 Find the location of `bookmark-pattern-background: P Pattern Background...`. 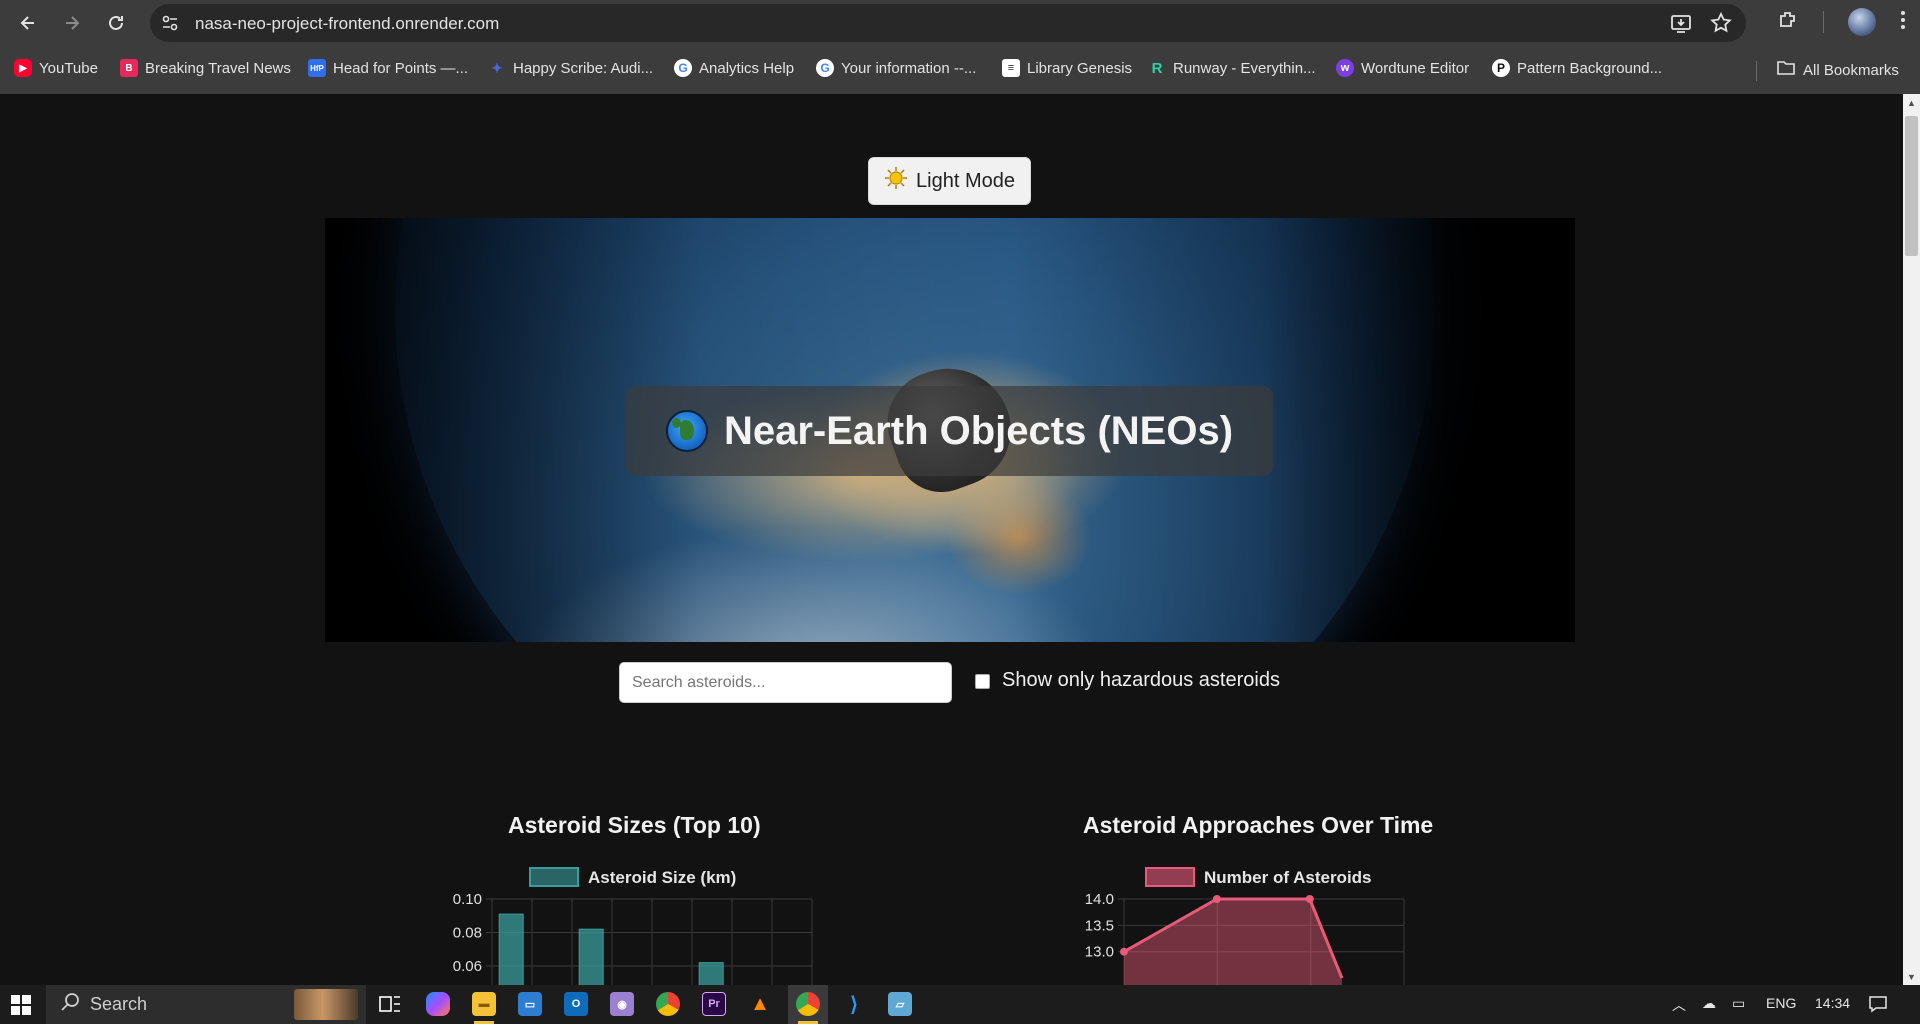

bookmark-pattern-background: P Pattern Background... is located at coordinates (1577, 68).